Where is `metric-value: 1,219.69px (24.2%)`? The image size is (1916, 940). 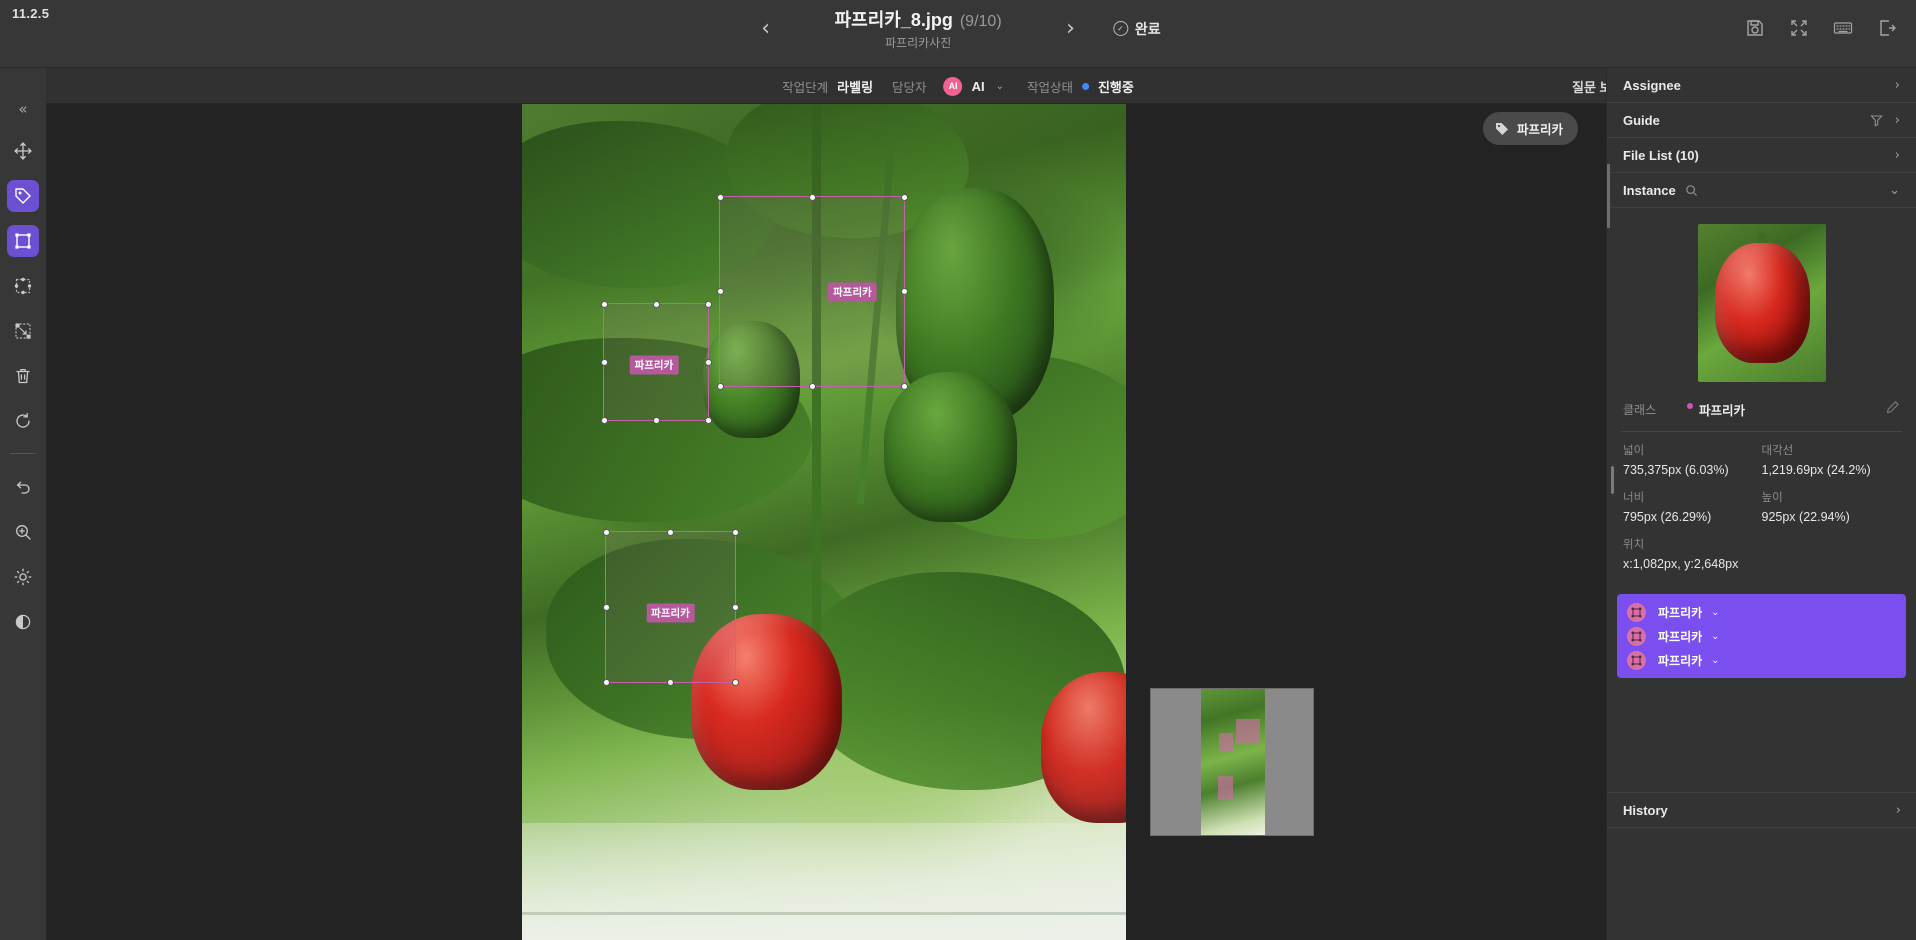 metric-value: 1,219.69px (24.2%) is located at coordinates (1816, 470).